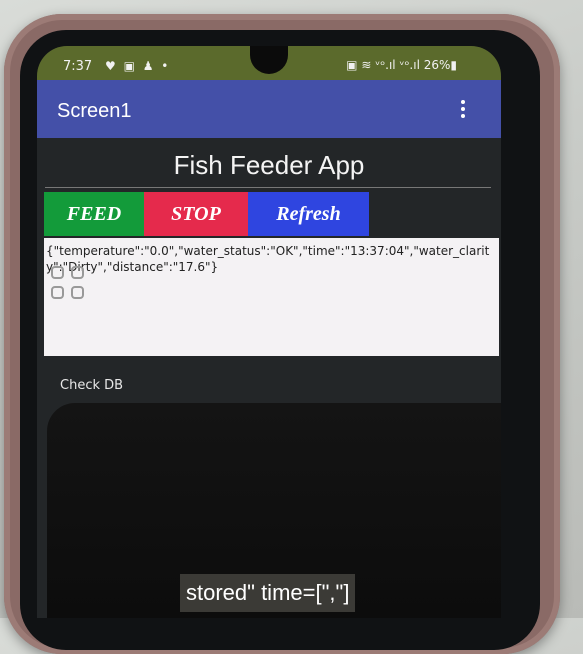 The image size is (583, 654). I want to click on app-bar: Screen1, so click(269, 109).